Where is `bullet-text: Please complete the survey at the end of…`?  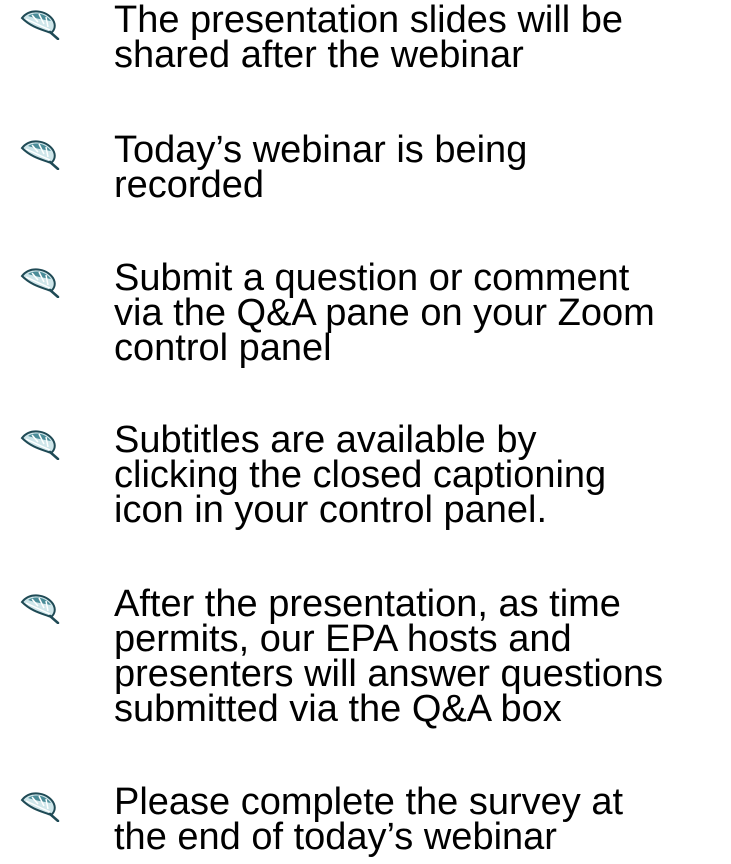
bullet-text: Please complete the survey at the end of… is located at coordinates (369, 819).